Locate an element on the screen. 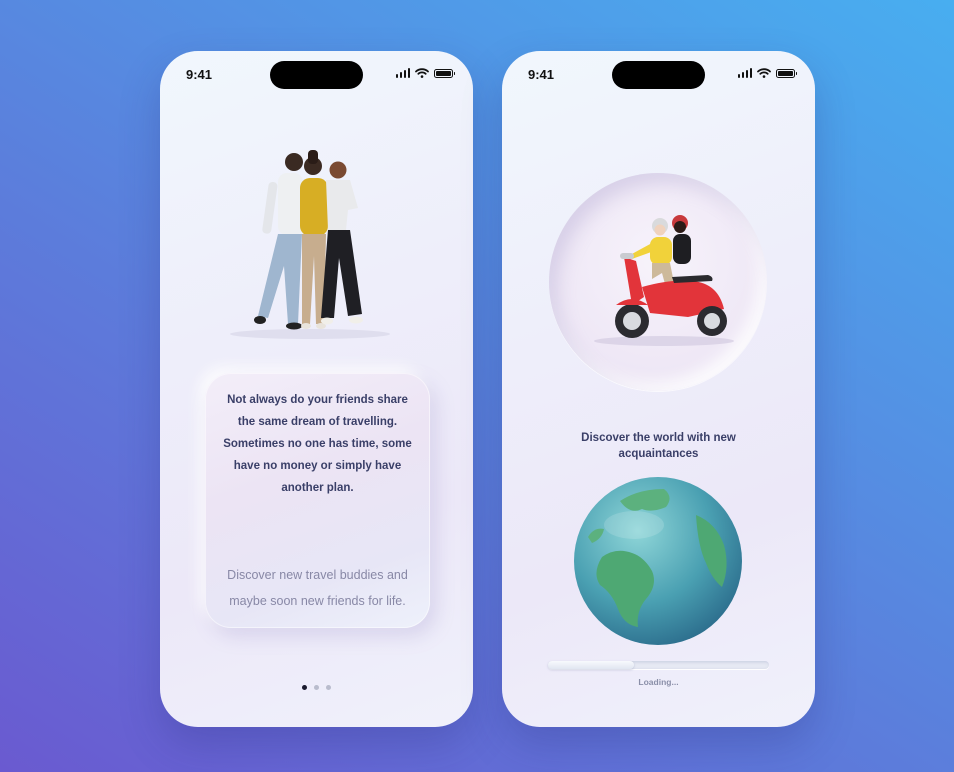  pagination-dots is located at coordinates (316, 687).